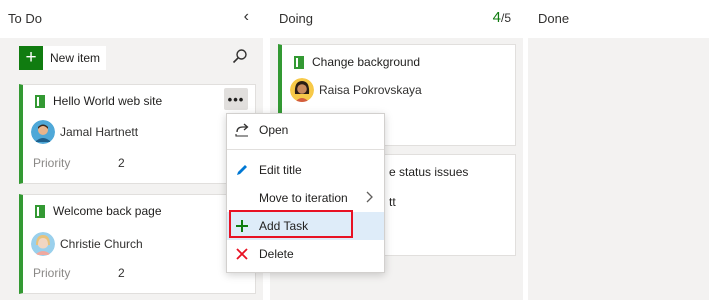  I want to click on card-assignee: Jamal Hartnett, so click(84, 132).